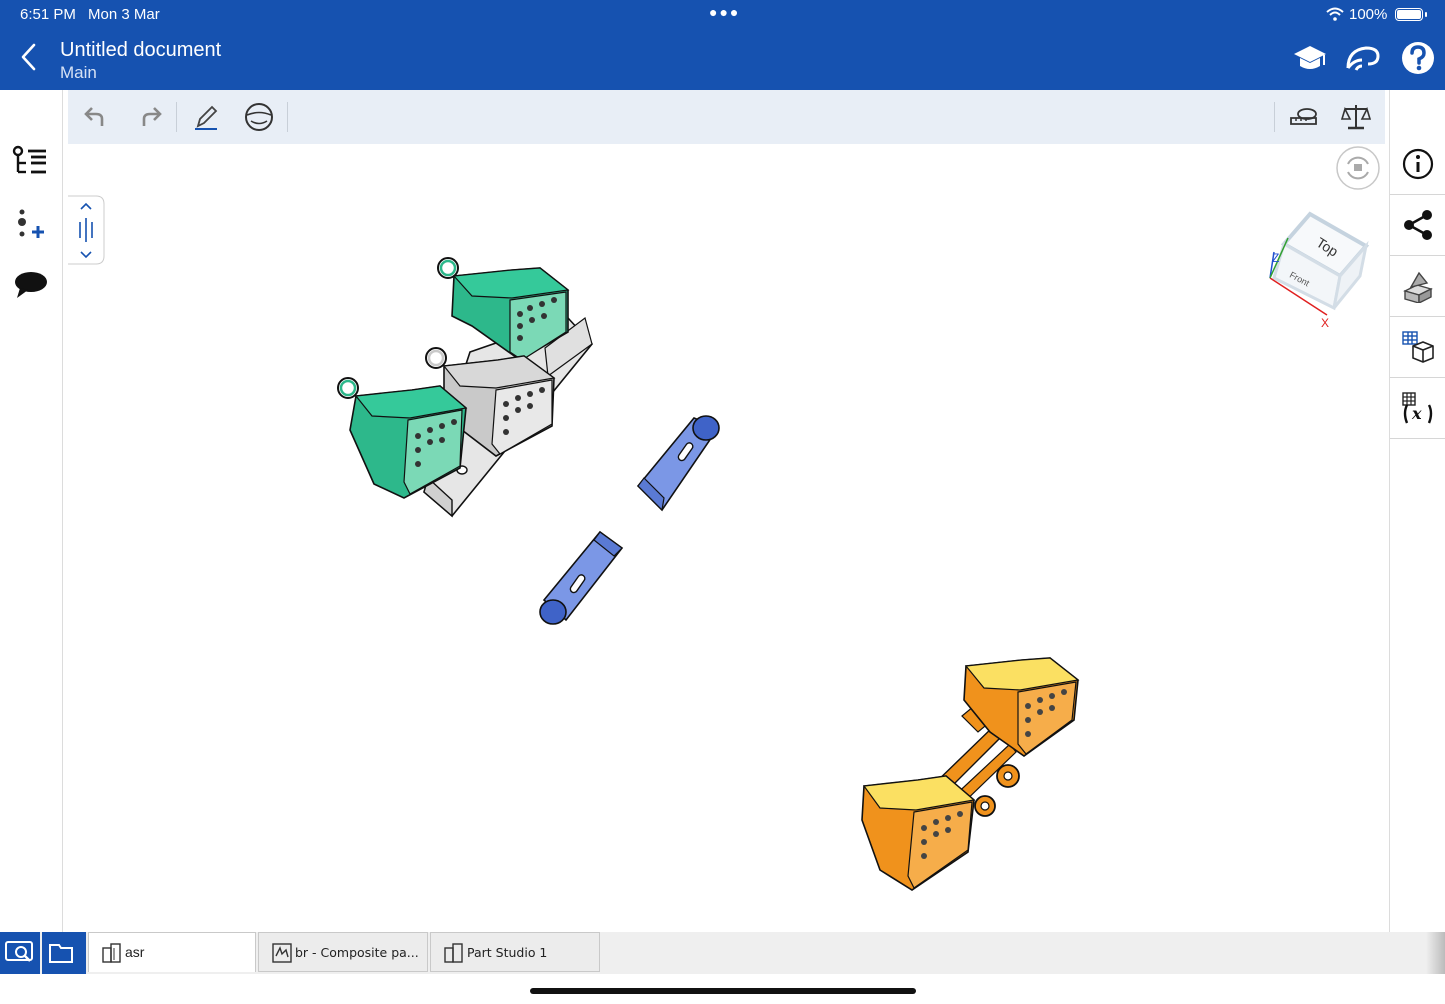 Image resolution: width=1445 pixels, height=1004 pixels. Describe the element at coordinates (31, 511) in the screenshot. I see `left-panel` at that location.